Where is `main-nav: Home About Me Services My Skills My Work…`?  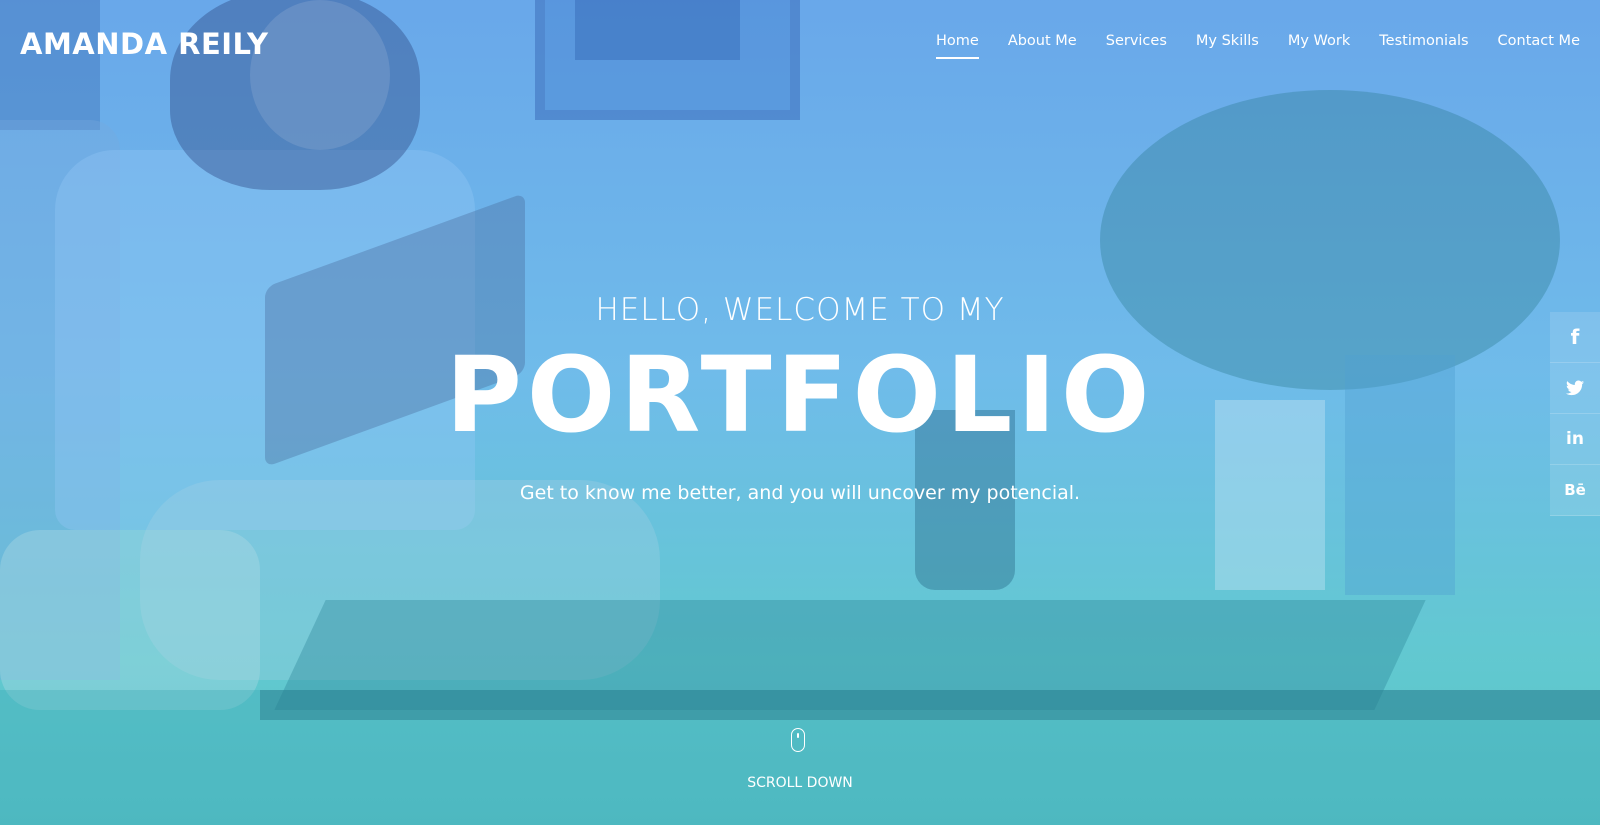
main-nav: Home About Me Services My Skills My Work… is located at coordinates (1243, 46).